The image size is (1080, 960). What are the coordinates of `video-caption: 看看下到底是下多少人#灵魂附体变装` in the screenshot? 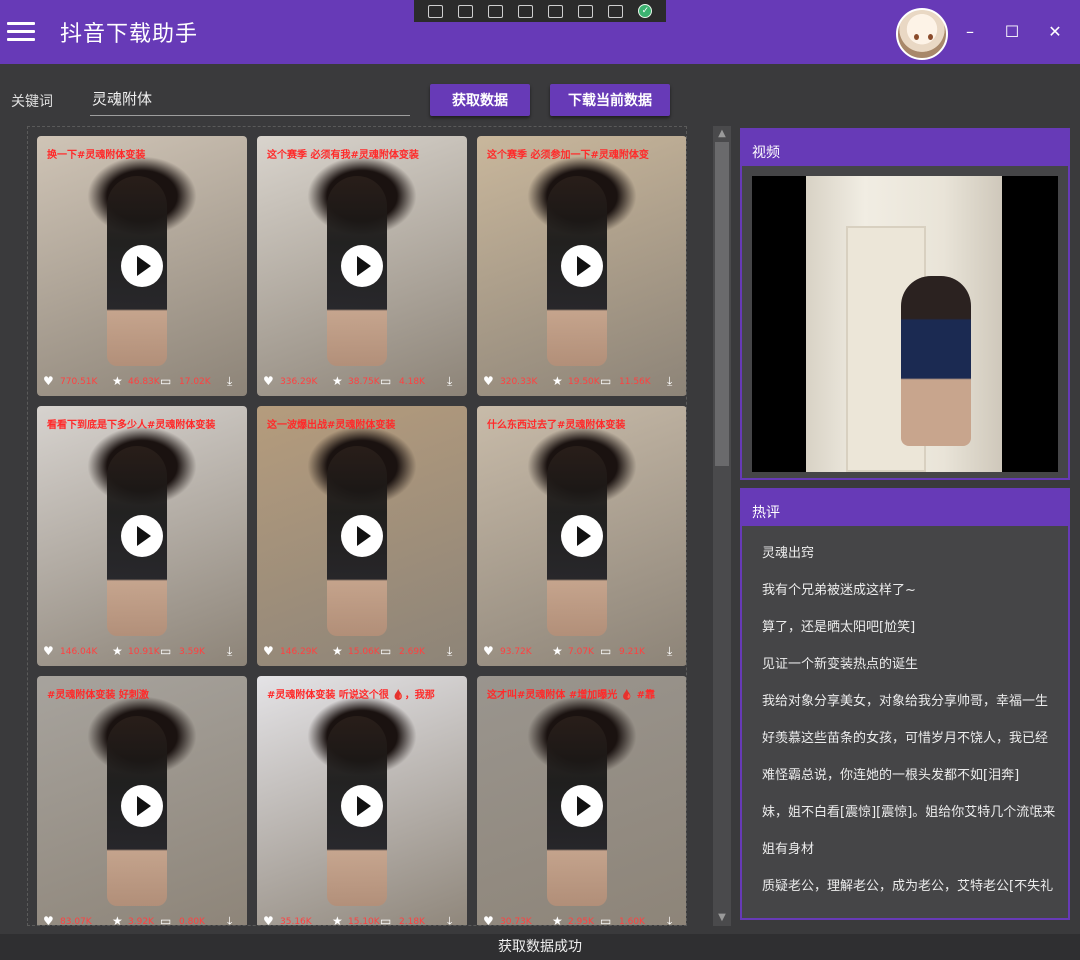 It's located at (131, 425).